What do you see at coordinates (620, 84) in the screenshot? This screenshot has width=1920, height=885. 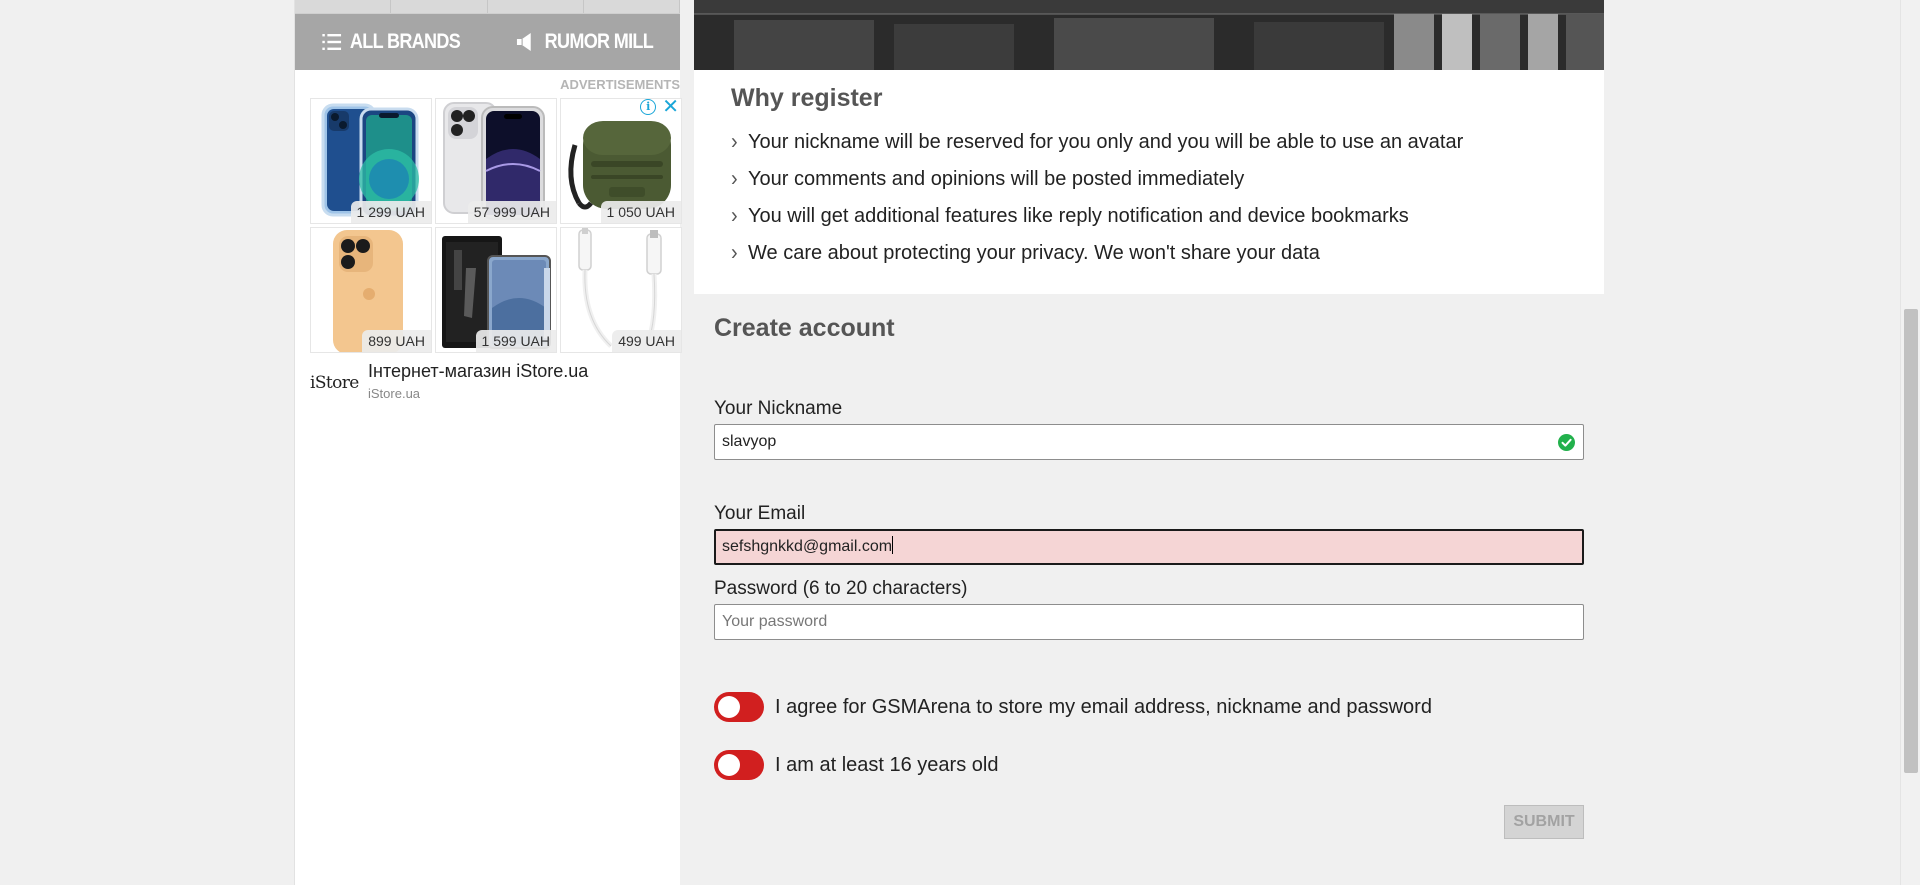 I see `ads-label: ADVERTISEMENTS` at bounding box center [620, 84].